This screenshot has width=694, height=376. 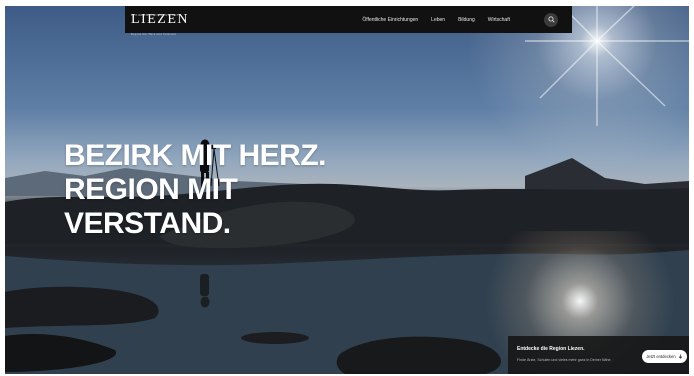 What do you see at coordinates (390, 20) in the screenshot?
I see `nav-item-oeffentliche-einrichtungen: Öffentliche Einrichtungen` at bounding box center [390, 20].